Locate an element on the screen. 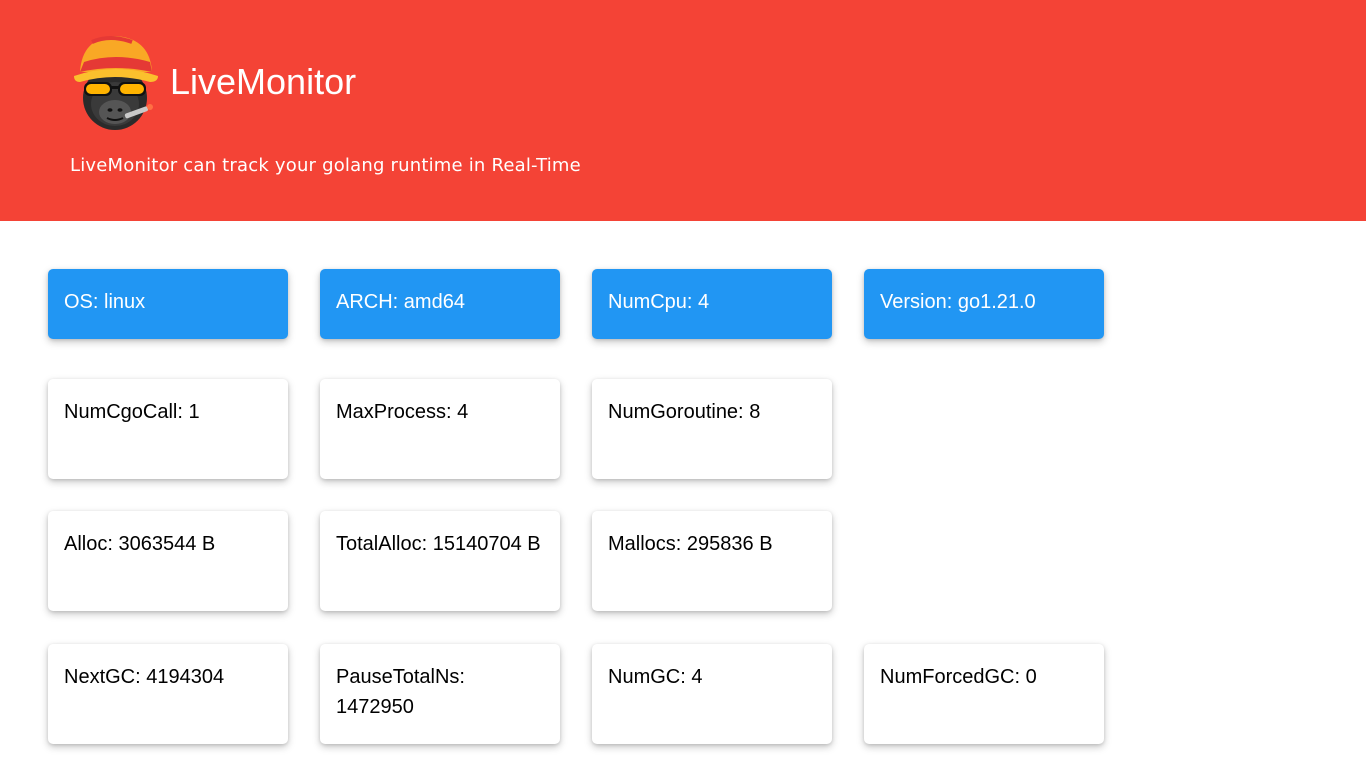 This screenshot has width=1366, height=768. numgoroutine-card: NumGoroutine: 8 is located at coordinates (712, 429).